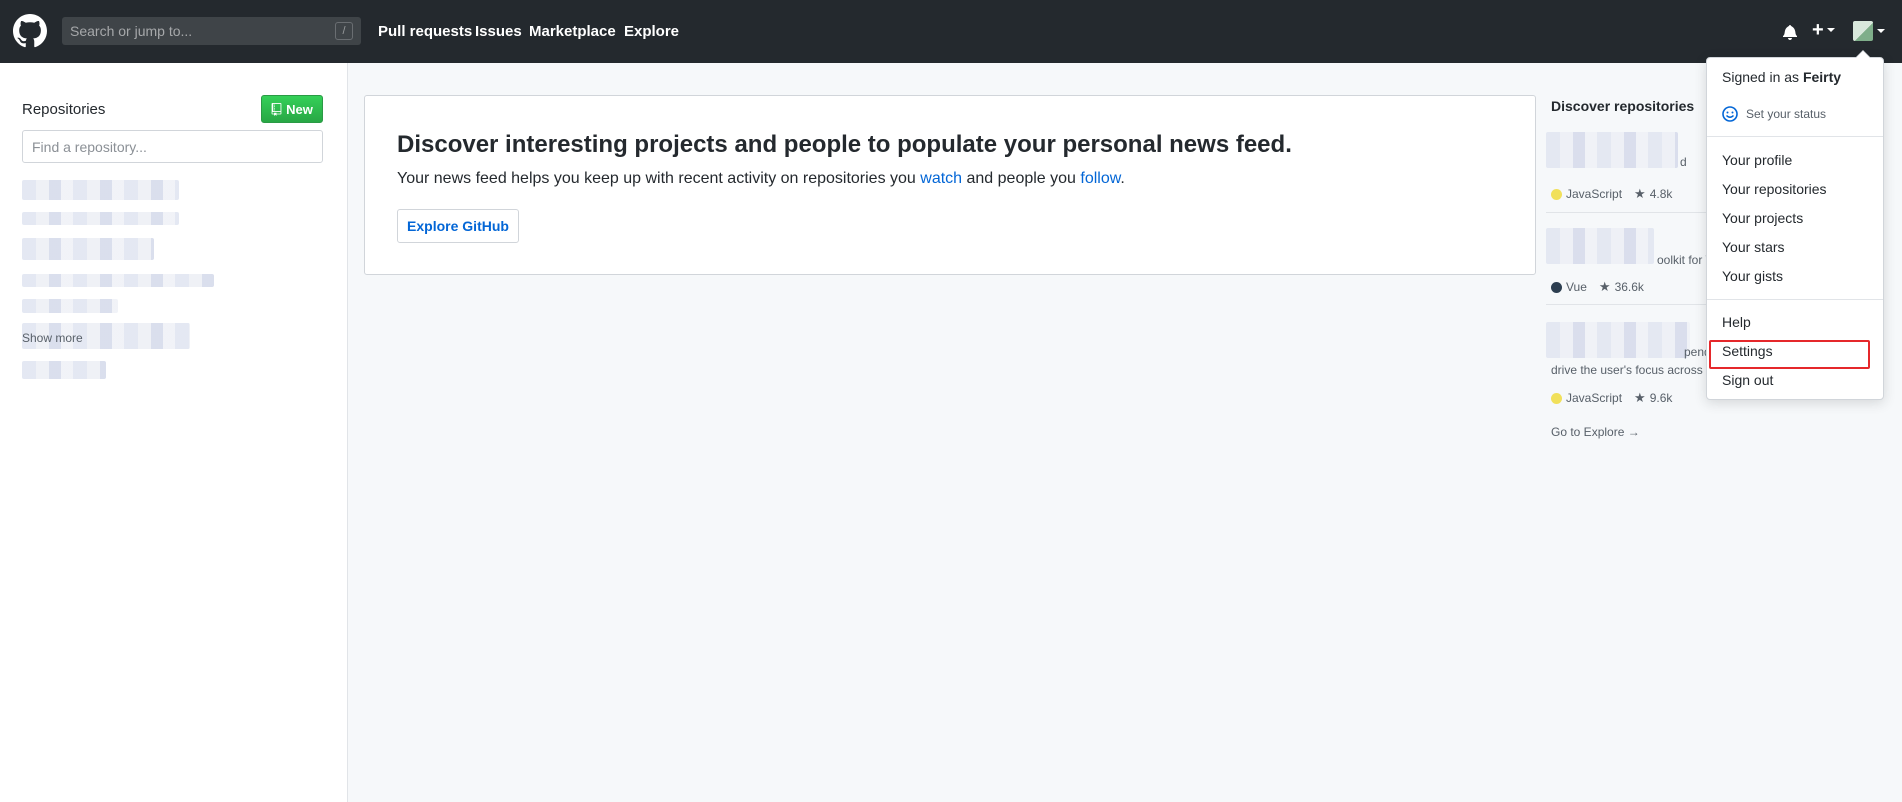  What do you see at coordinates (344, 31) in the screenshot?
I see `search-shortcut-key: /` at bounding box center [344, 31].